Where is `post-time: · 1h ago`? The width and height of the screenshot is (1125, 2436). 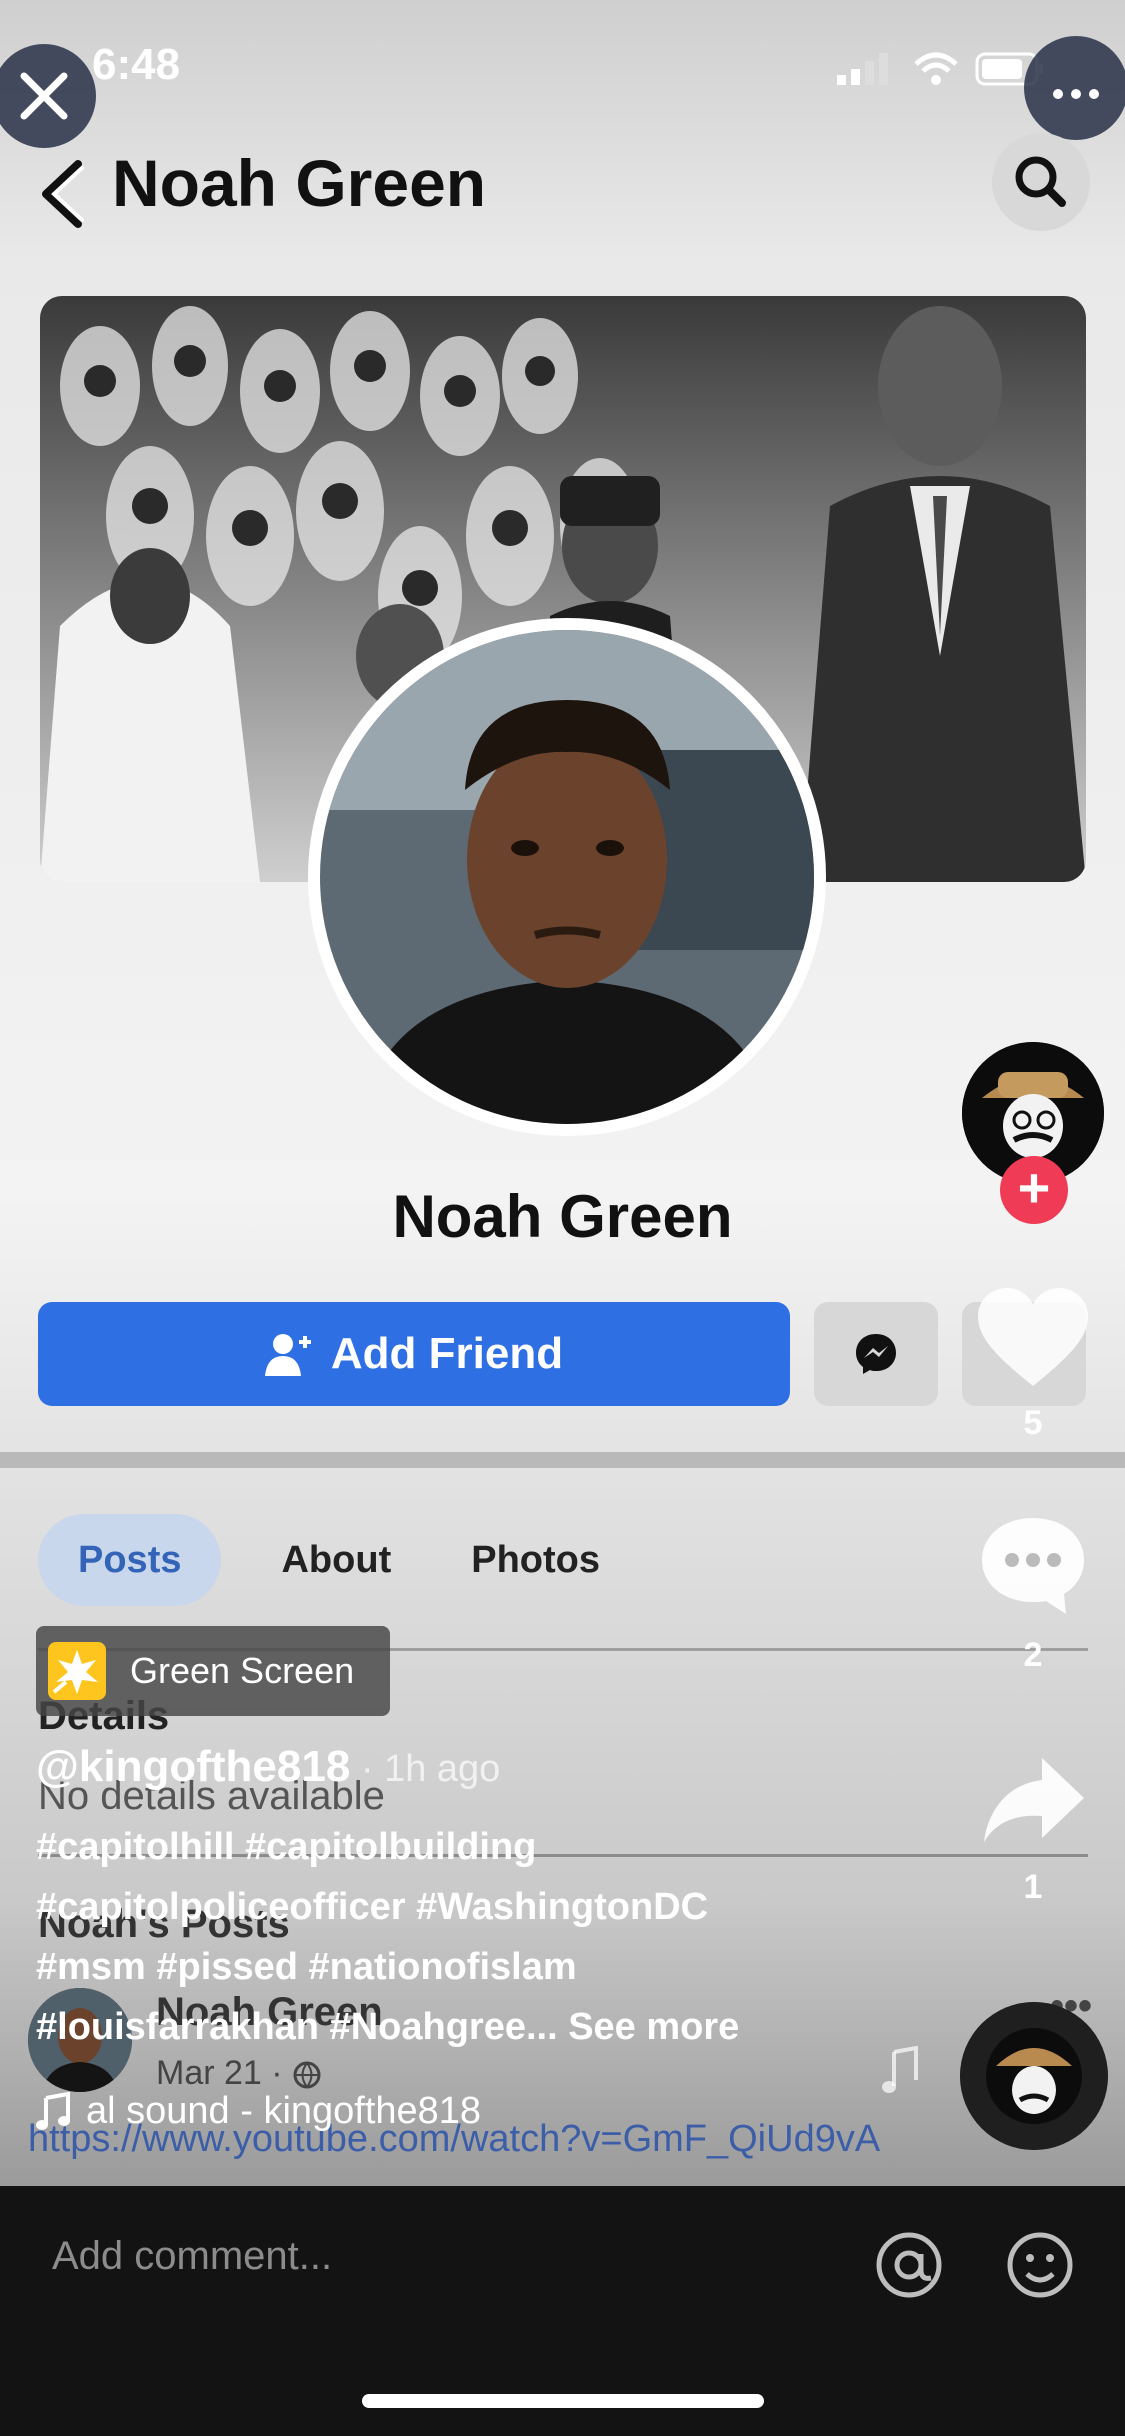
post-time: · 1h ago is located at coordinates (425, 1769).